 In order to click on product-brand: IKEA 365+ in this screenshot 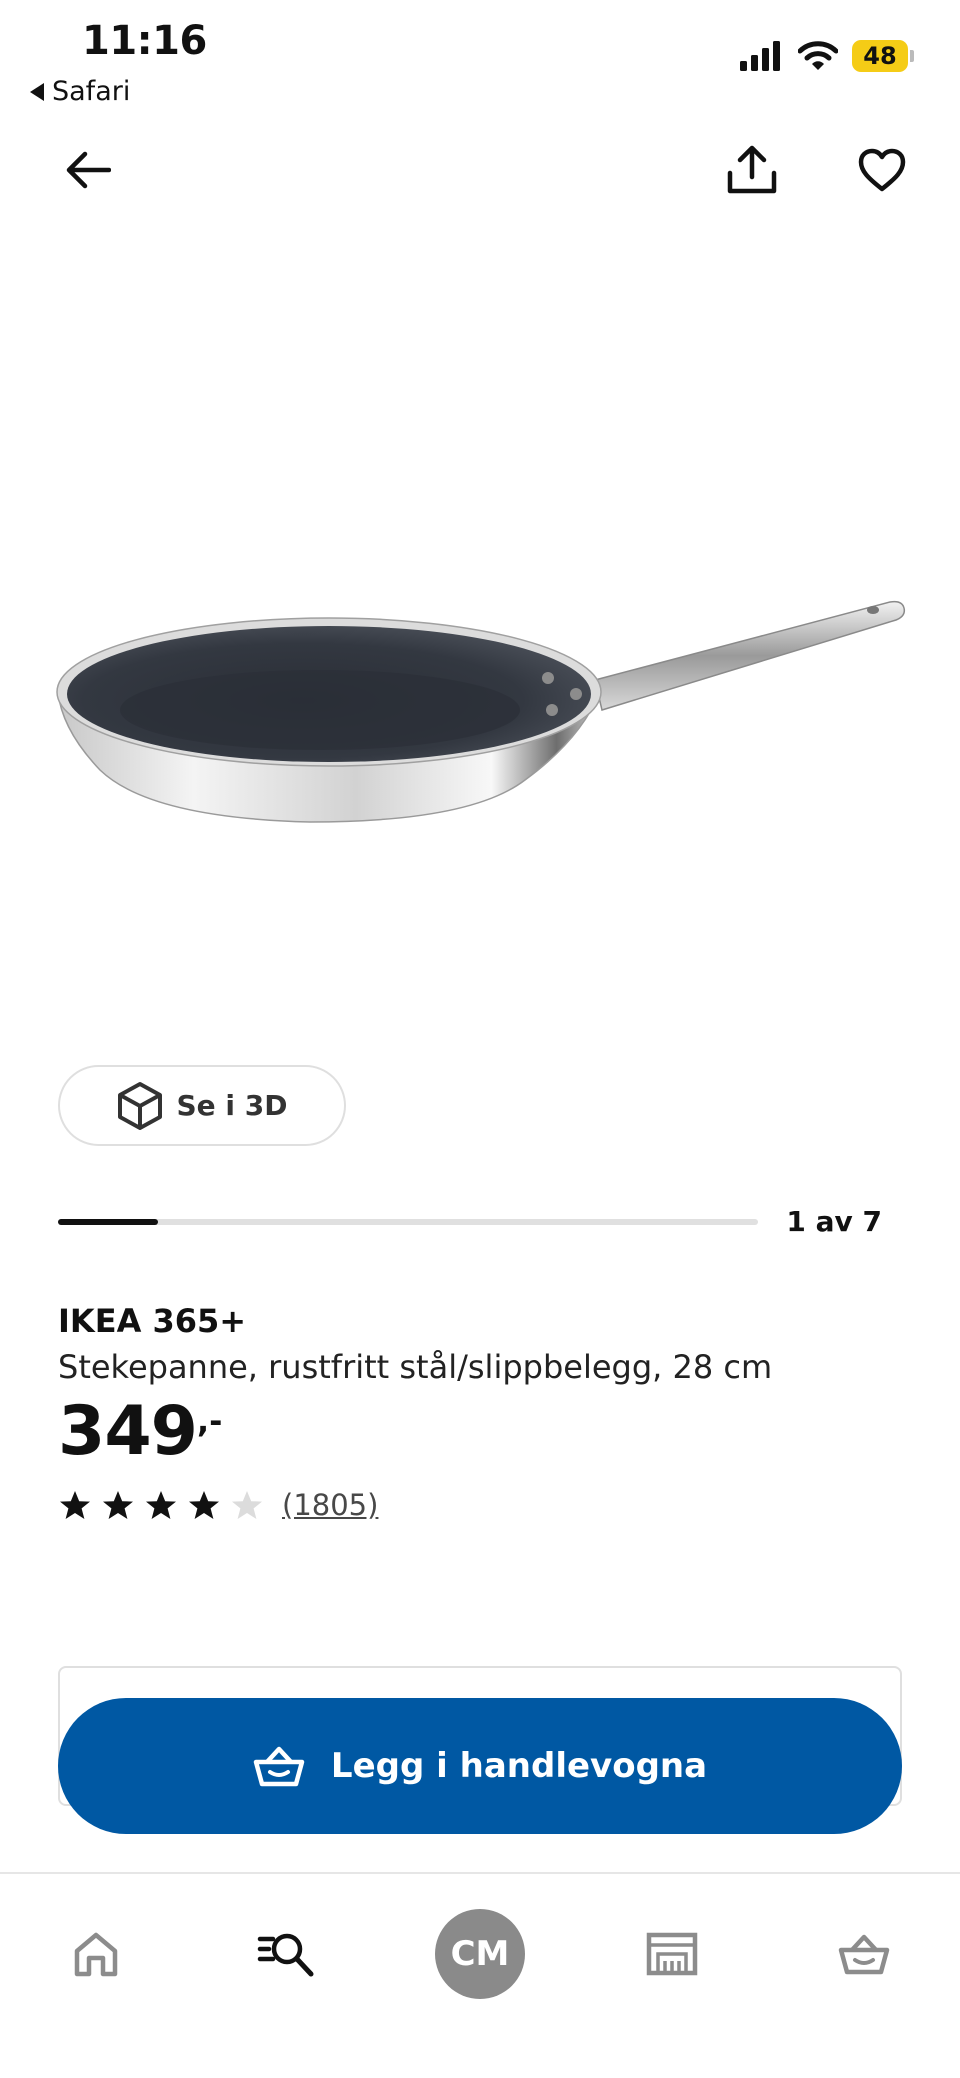, I will do `click(152, 1321)`.